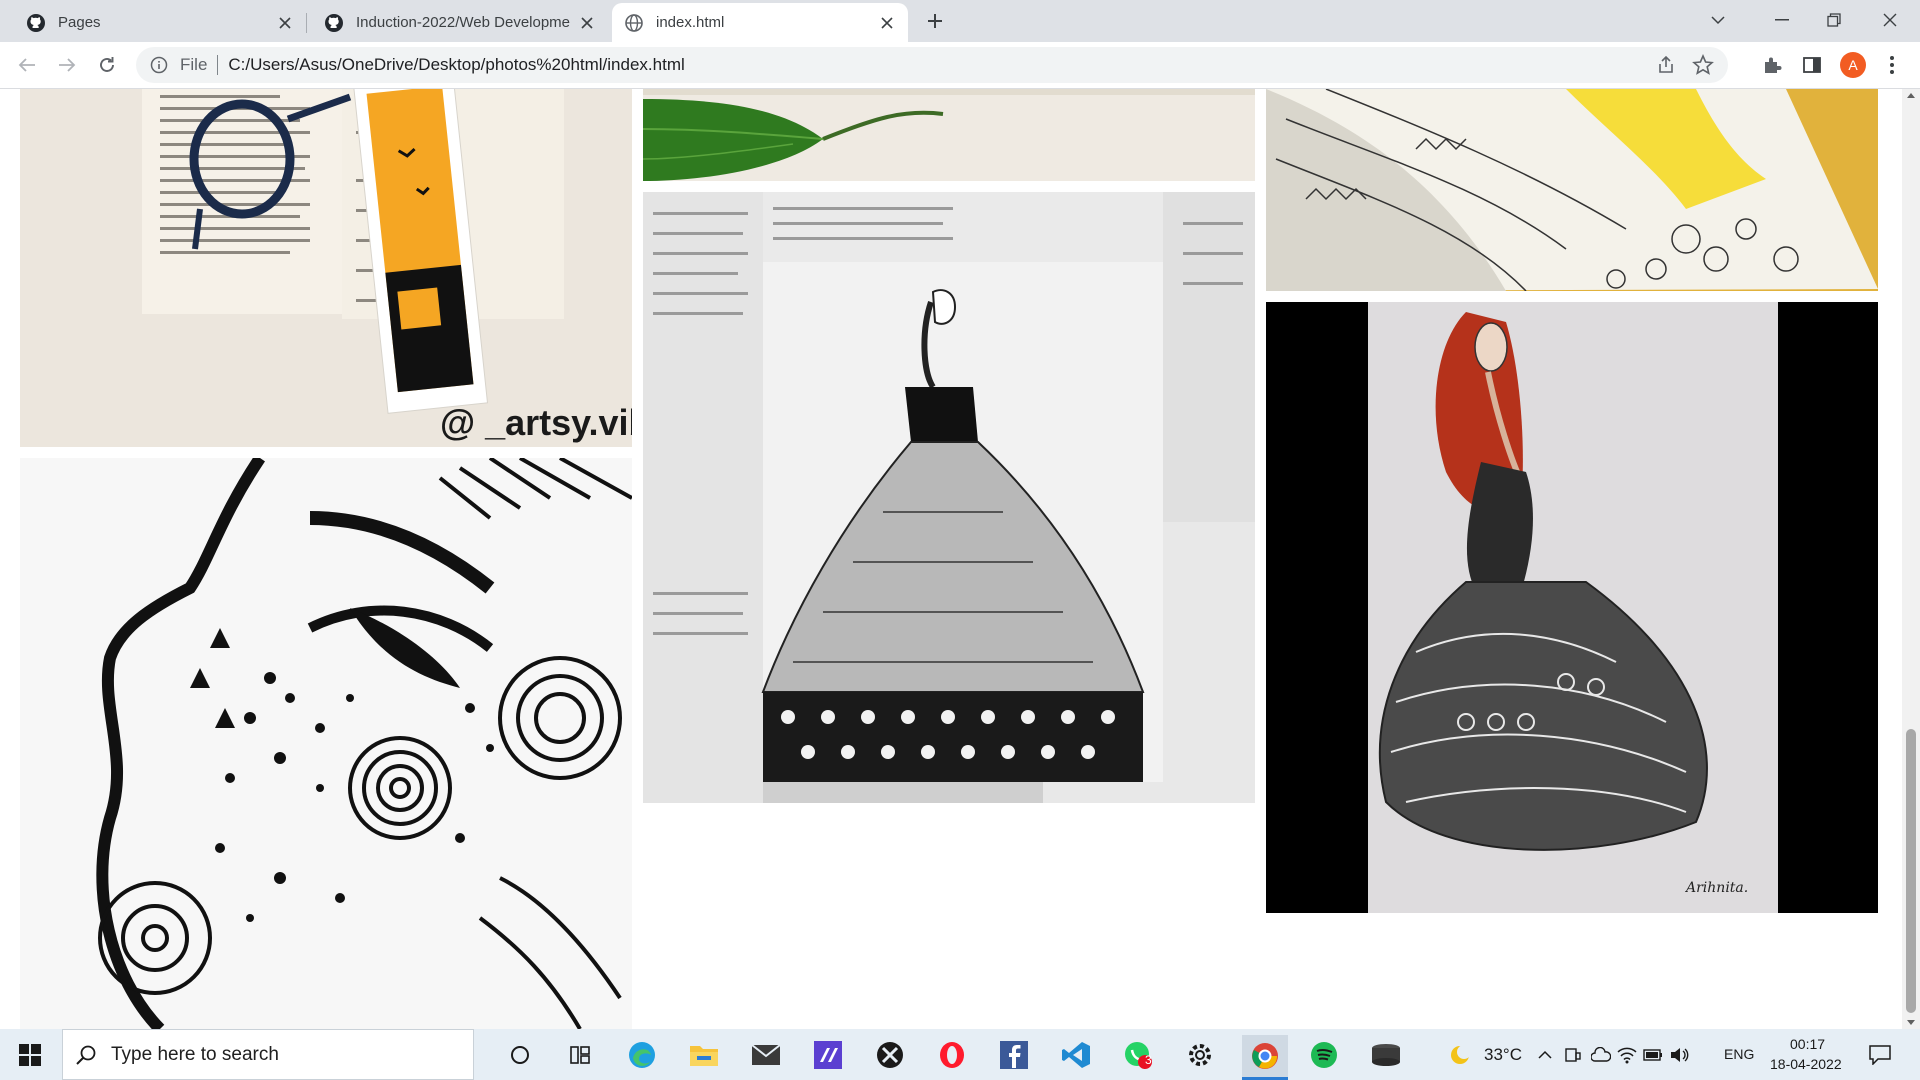 The image size is (1920, 1080). Describe the element at coordinates (1014, 1055) in the screenshot. I see `facebook-icon` at that location.